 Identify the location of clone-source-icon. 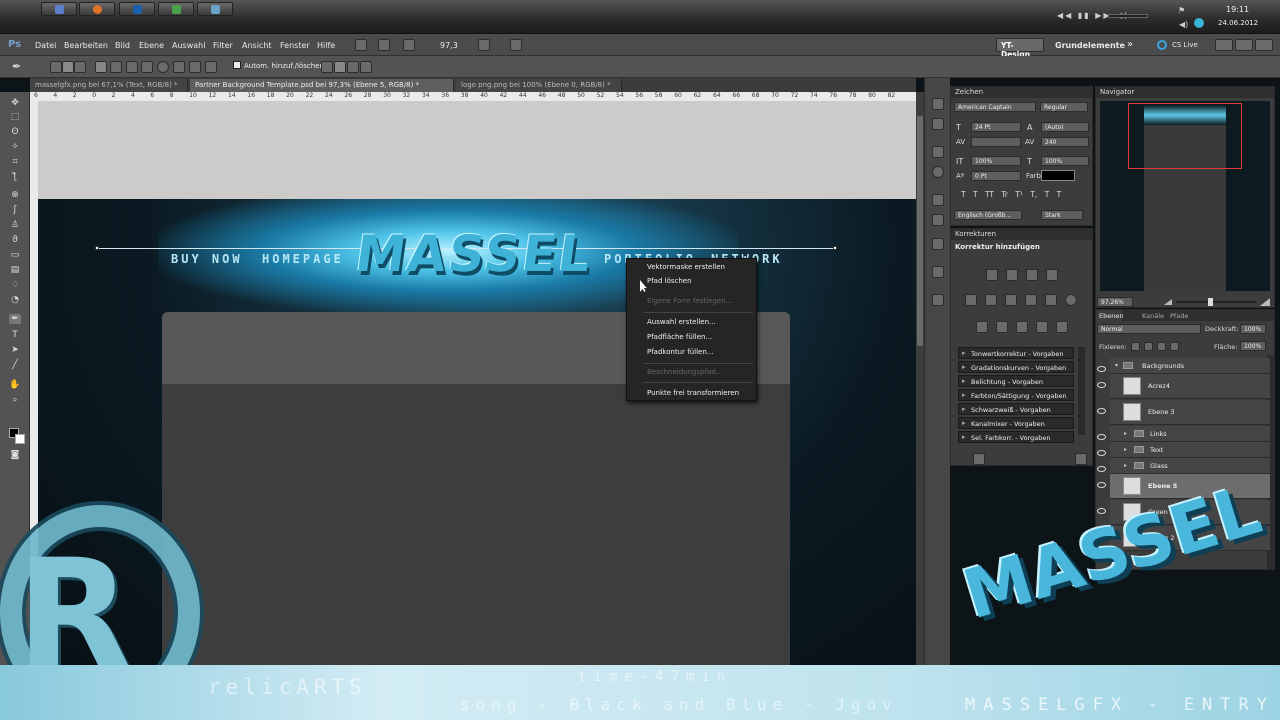
(938, 220).